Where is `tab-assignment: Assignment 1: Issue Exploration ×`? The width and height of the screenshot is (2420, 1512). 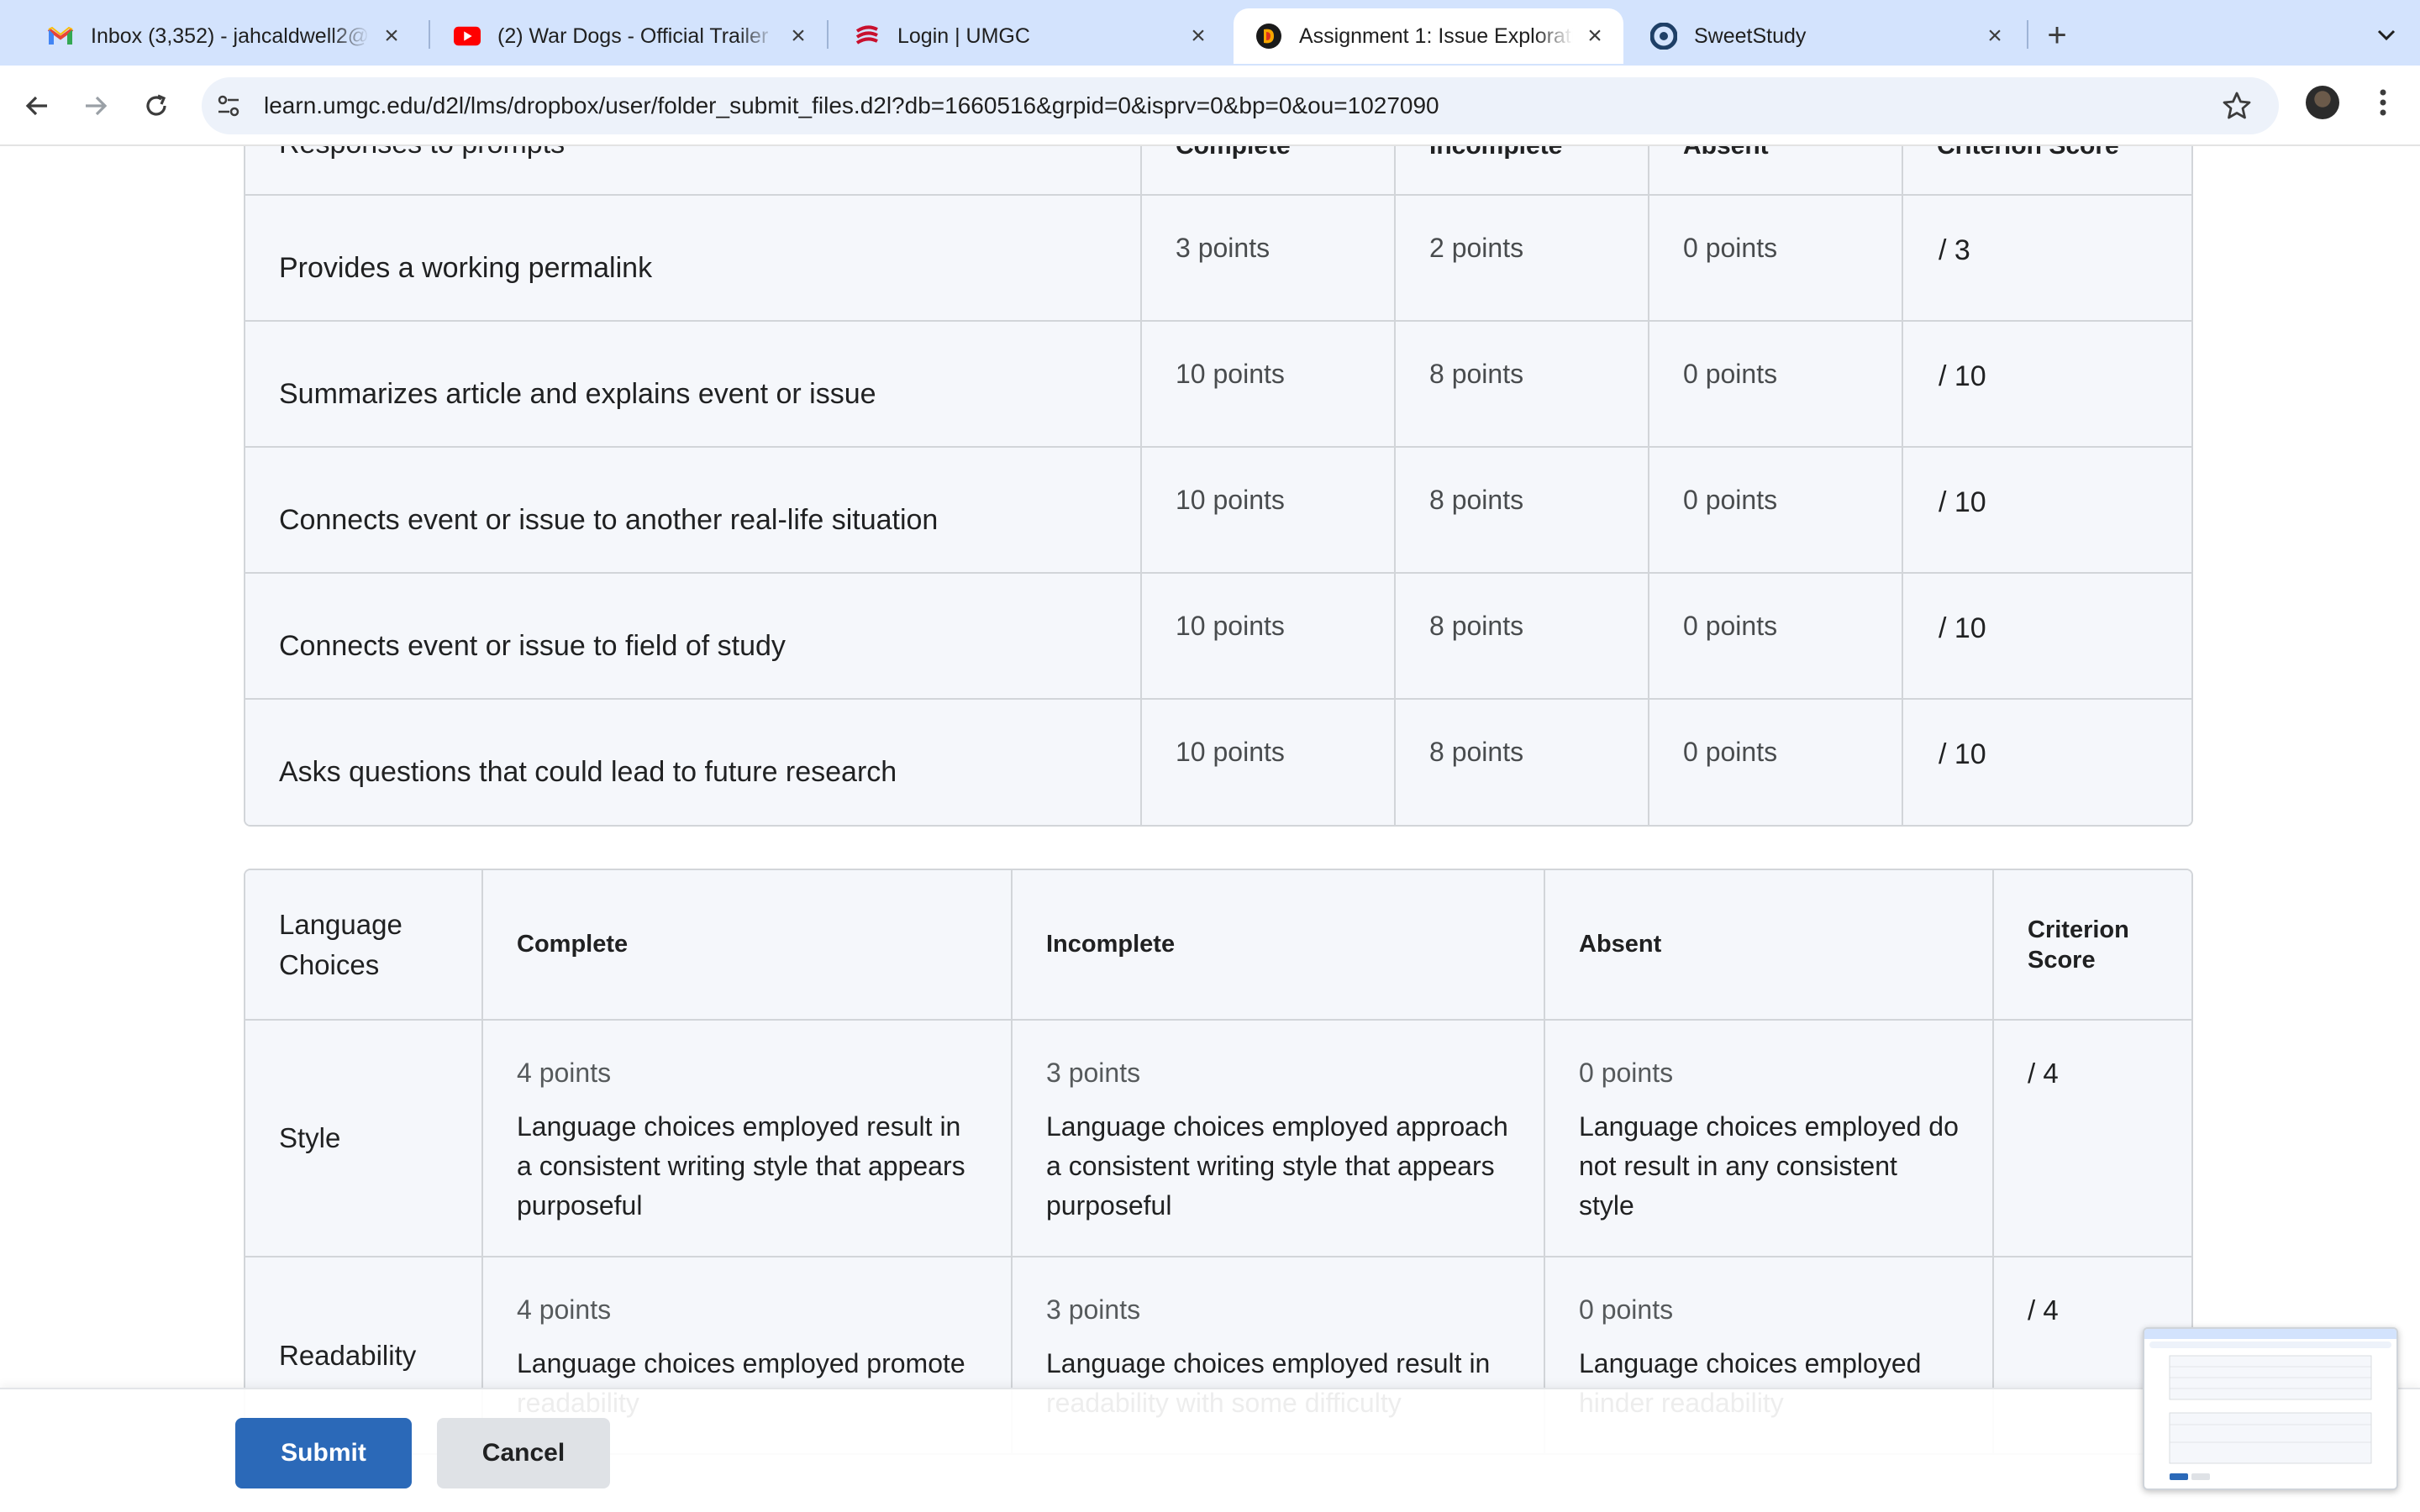
tab-assignment: Assignment 1: Issue Exploration × is located at coordinates (1428, 36).